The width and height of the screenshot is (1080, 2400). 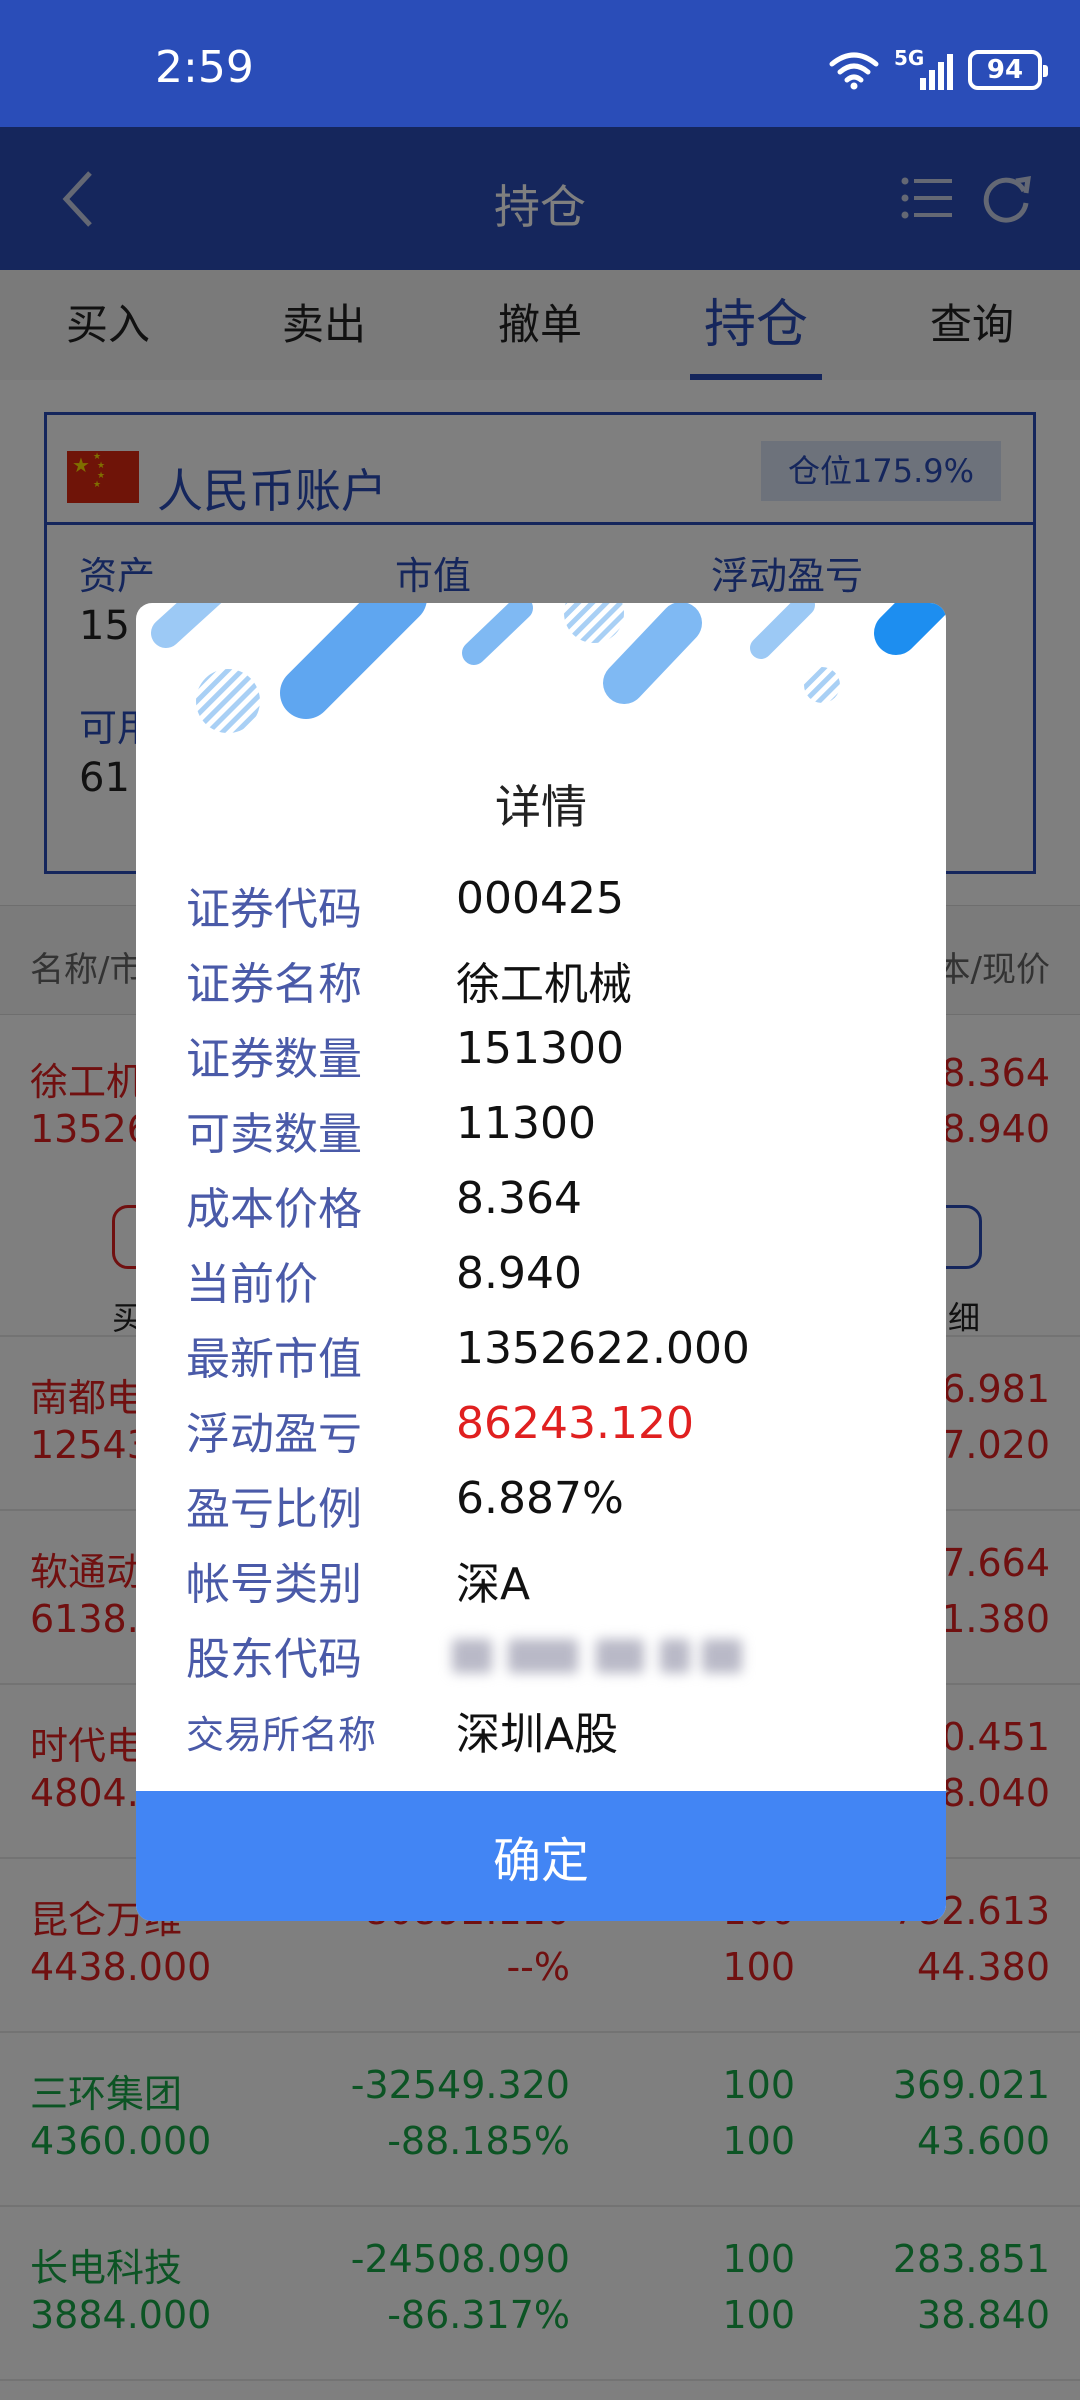 What do you see at coordinates (854, 71) in the screenshot?
I see `wifi-icon` at bounding box center [854, 71].